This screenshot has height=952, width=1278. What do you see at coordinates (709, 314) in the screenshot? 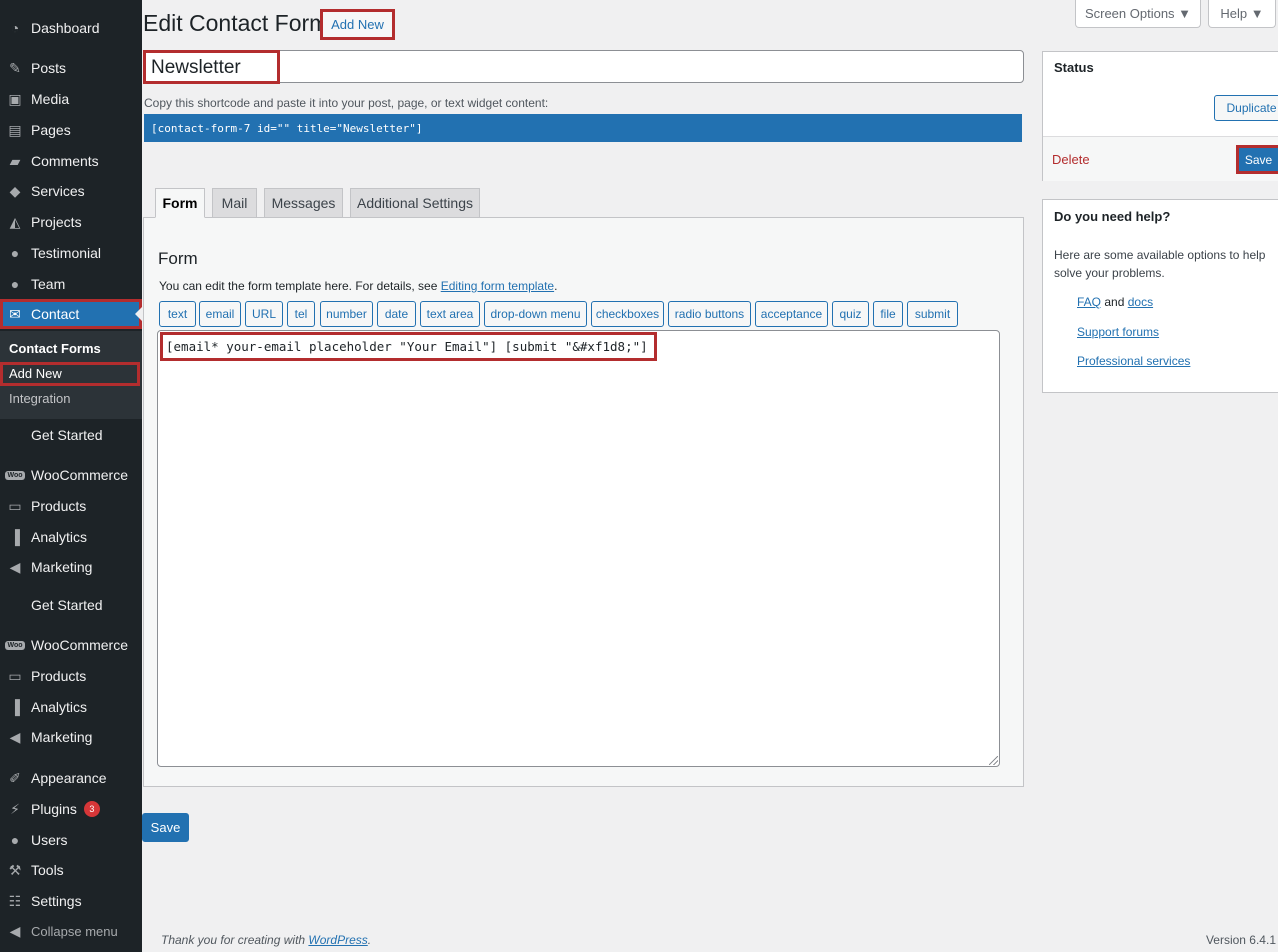
I see `tag-button-radio-buttons: radio buttons` at bounding box center [709, 314].